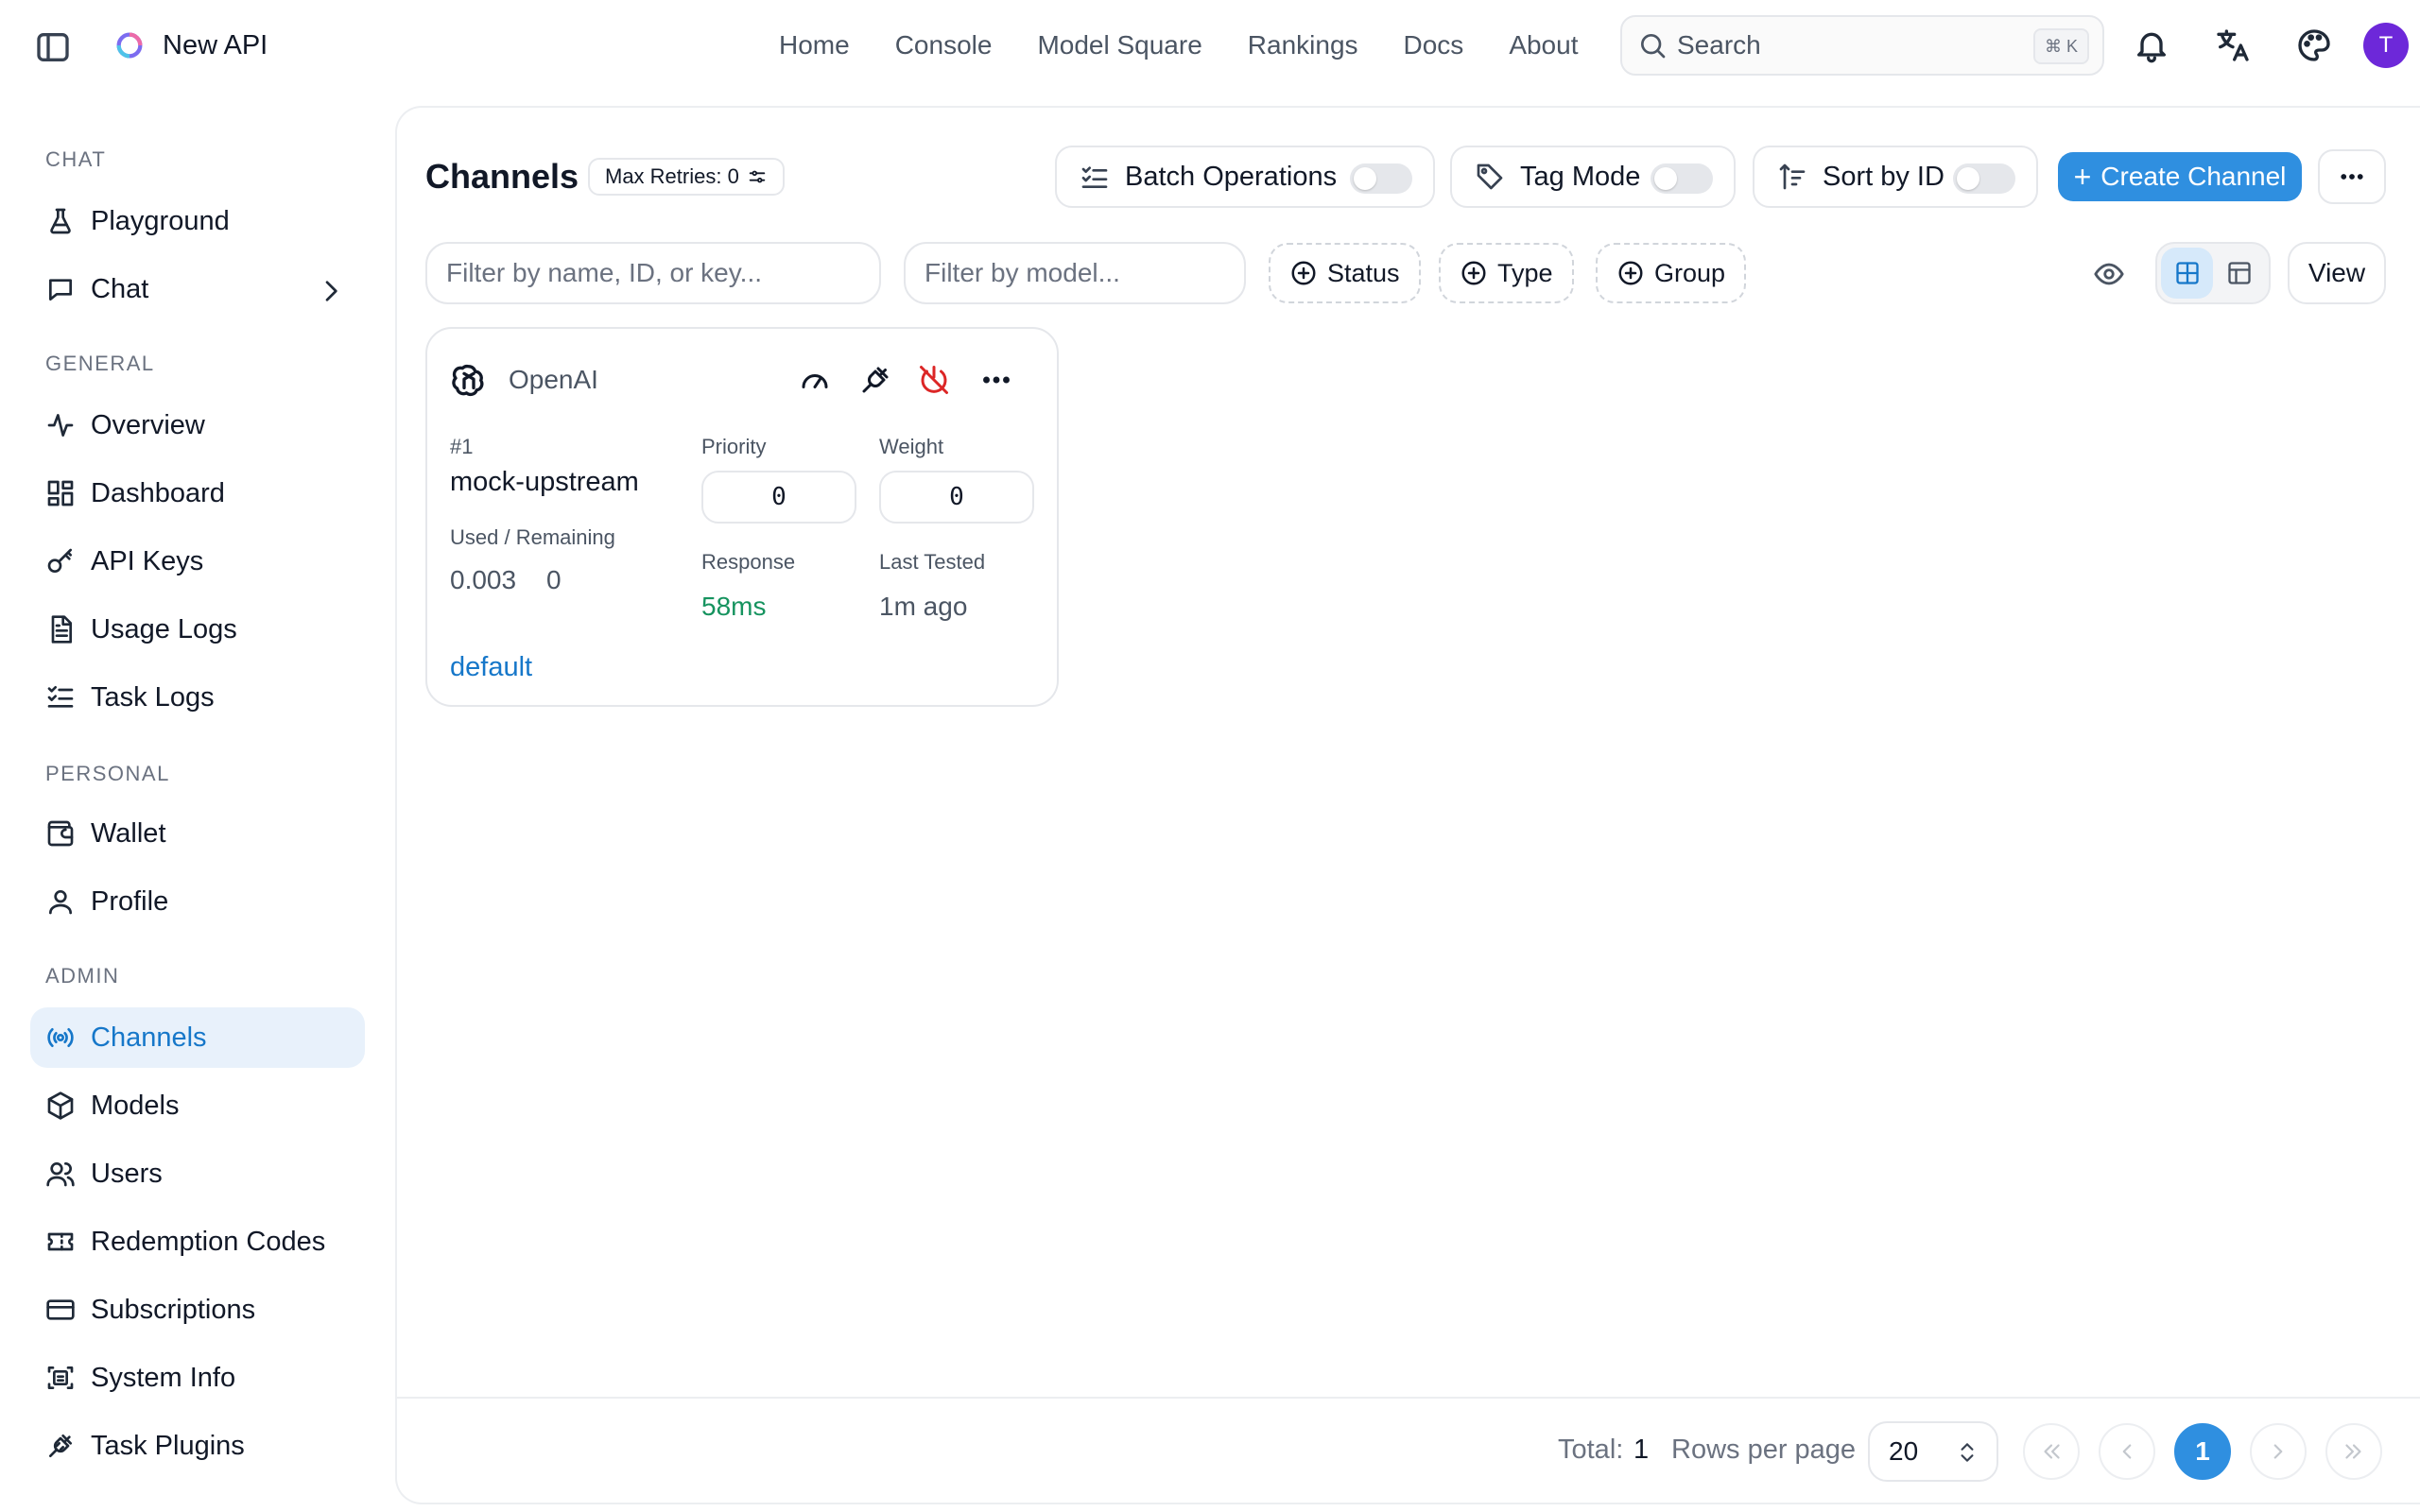  I want to click on sidebar-item-playground: Playground, so click(197, 221).